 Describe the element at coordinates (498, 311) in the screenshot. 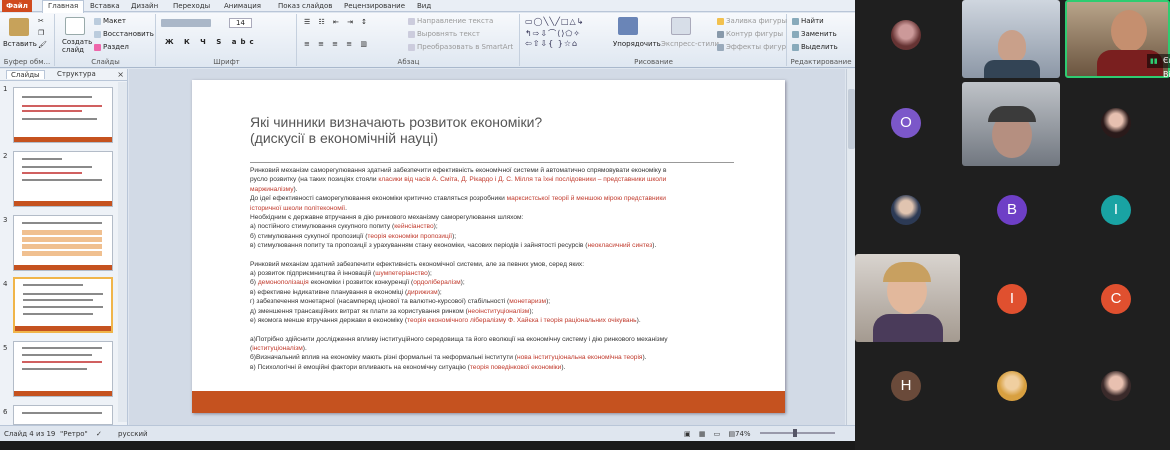

I see `highlight-run: неоінституціоналізм` at that location.